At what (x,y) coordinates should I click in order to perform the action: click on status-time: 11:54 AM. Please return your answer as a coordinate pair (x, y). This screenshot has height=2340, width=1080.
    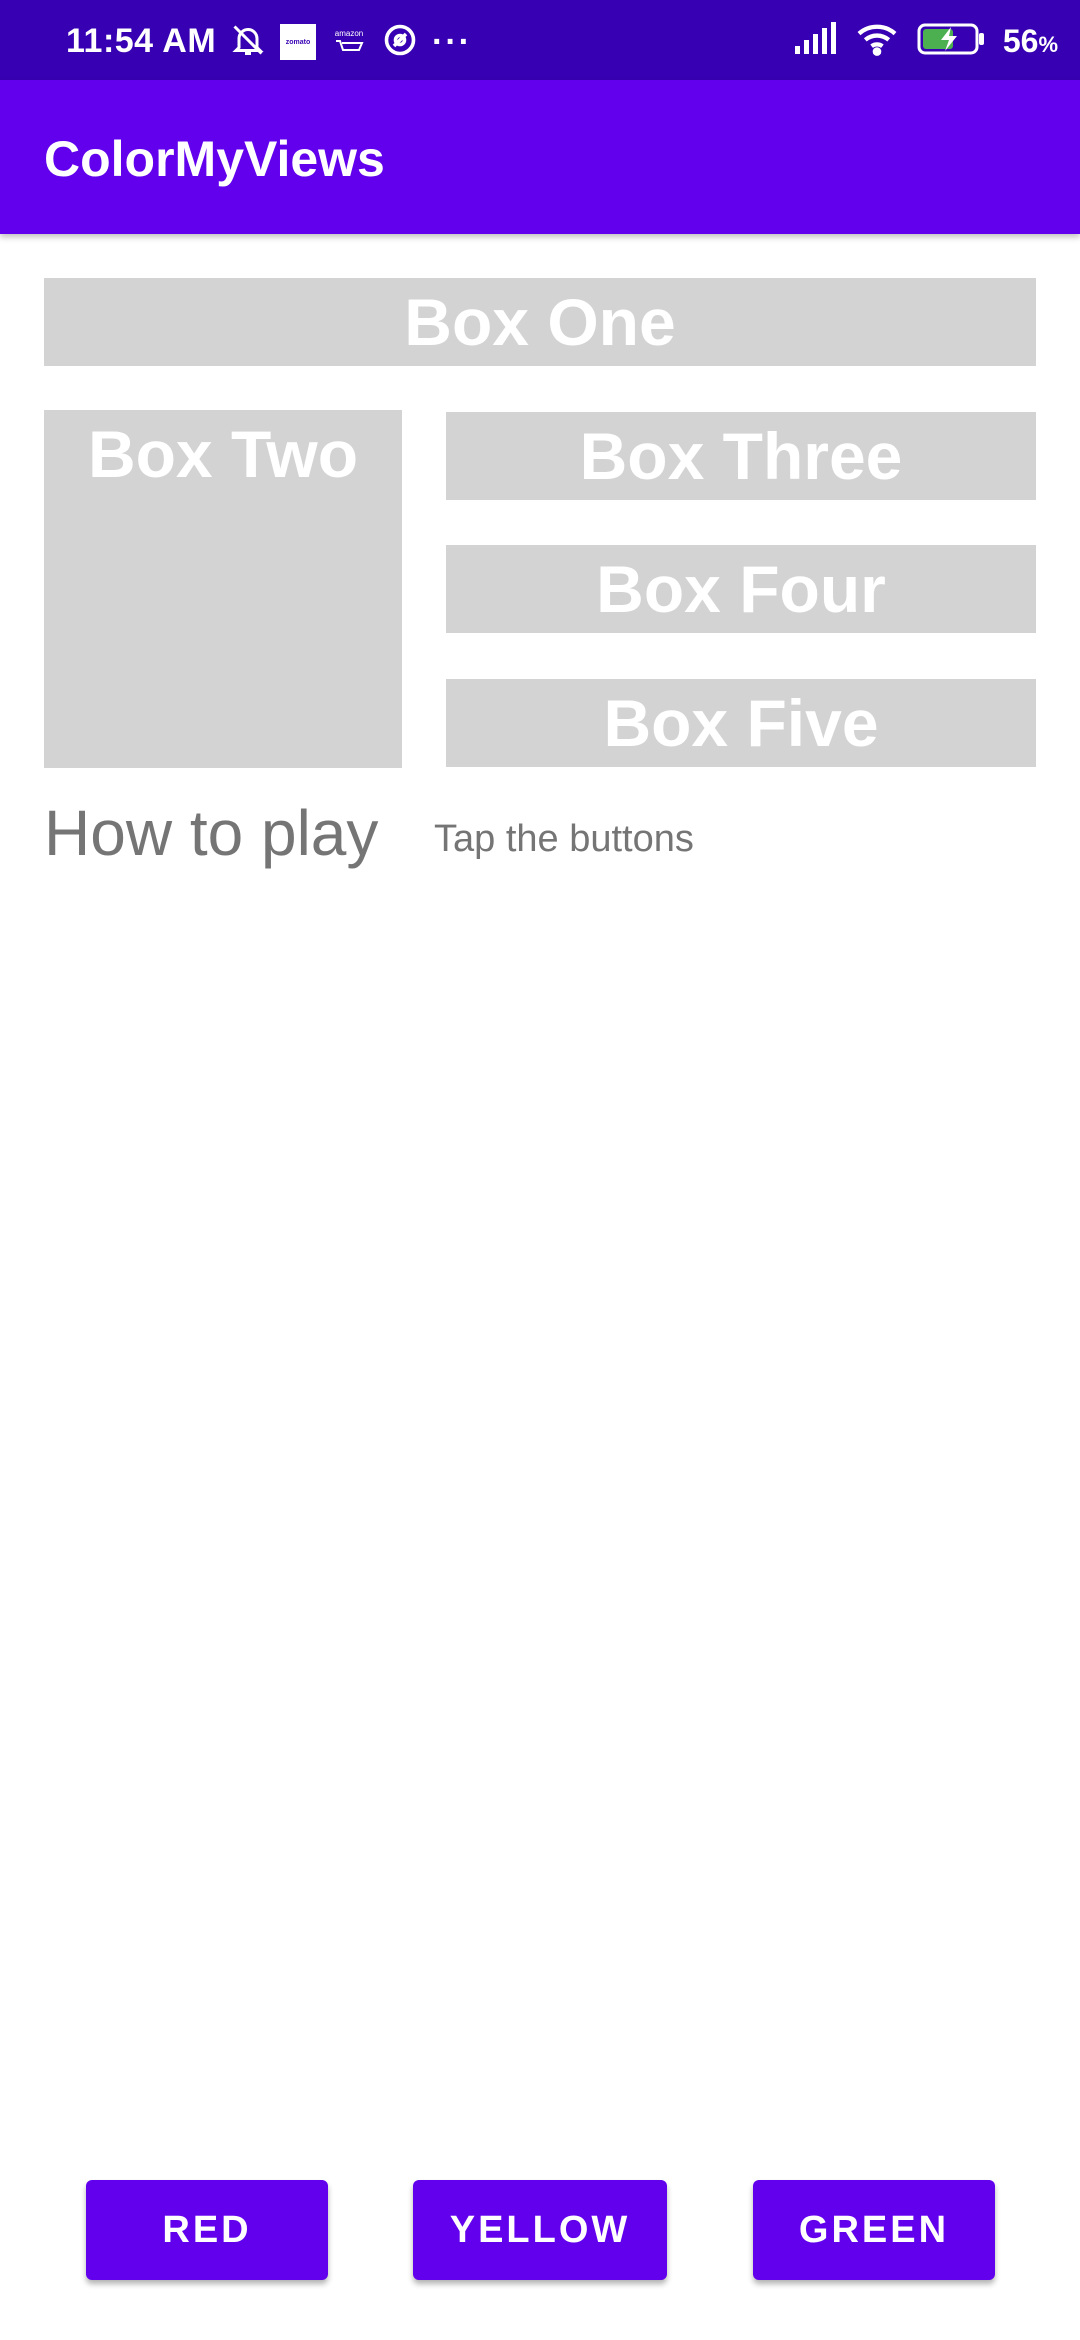
    Looking at the image, I should click on (141, 41).